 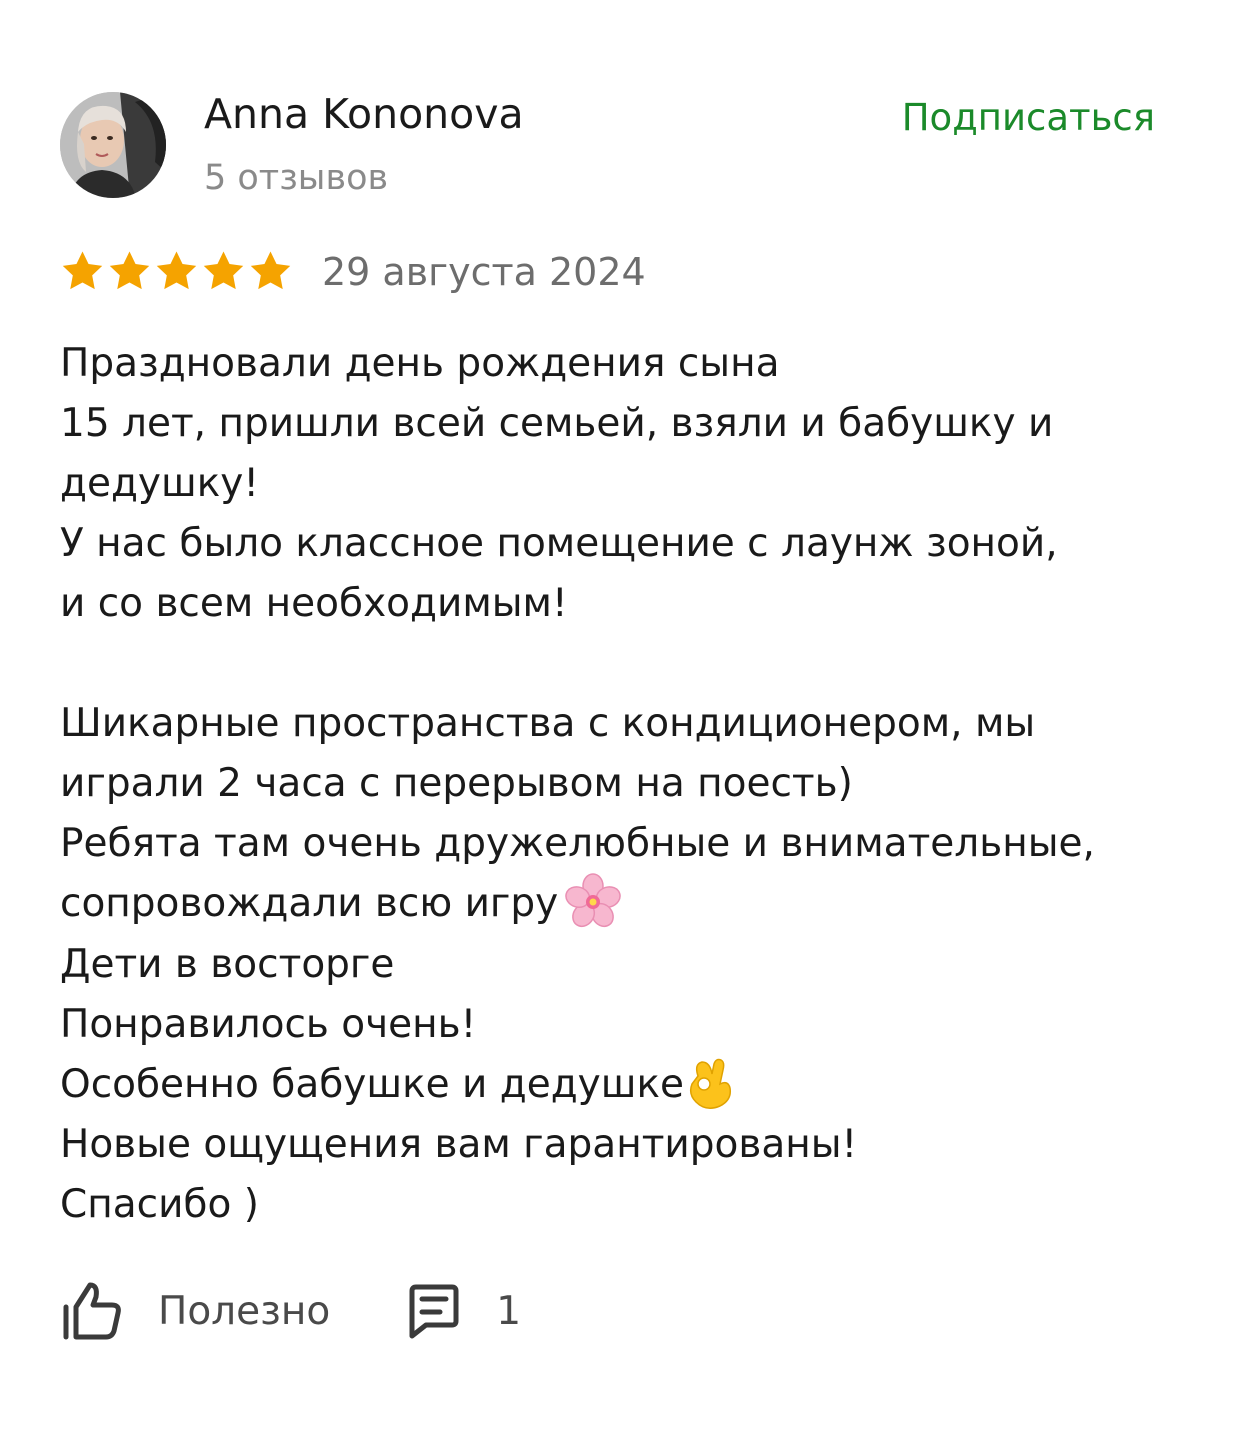 I want to click on review-line: дедушку!, so click(x=159, y=483).